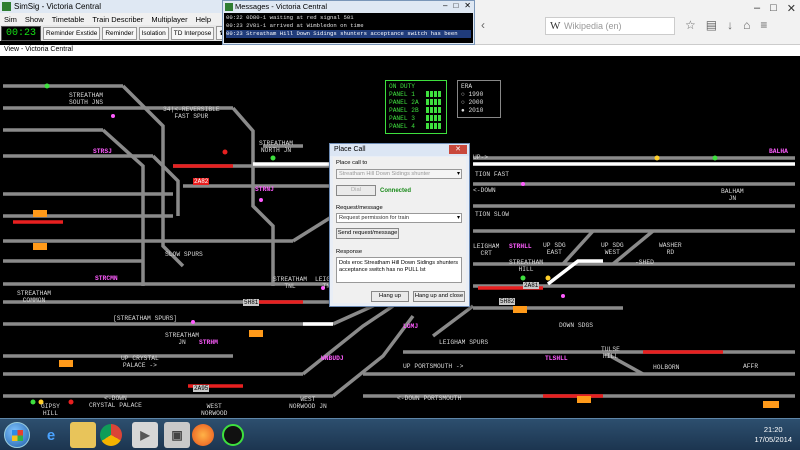 Image resolution: width=800 pixels, height=450 pixels. Describe the element at coordinates (711, 25) in the screenshot. I see `clipboard-icon: ▤` at that location.